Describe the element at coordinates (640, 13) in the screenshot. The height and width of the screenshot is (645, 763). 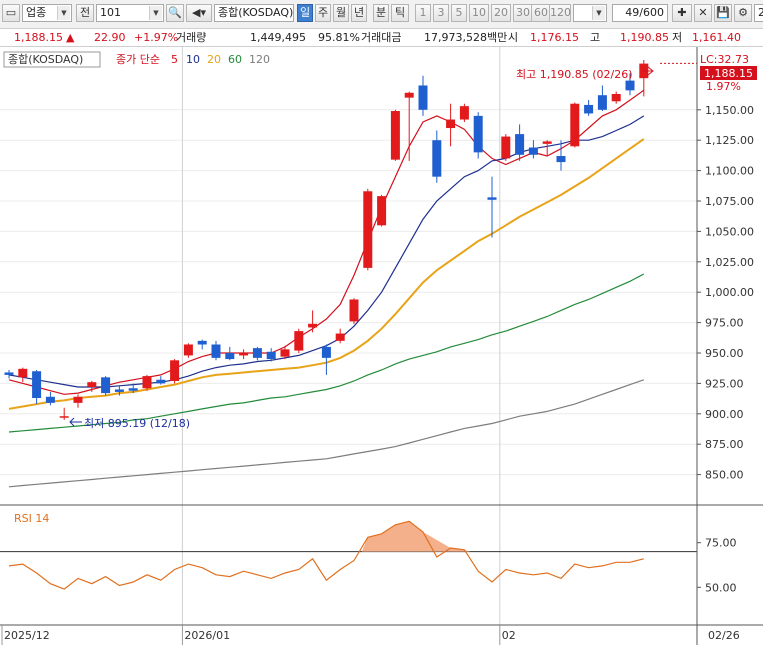
I see `count-field: 49/600` at that location.